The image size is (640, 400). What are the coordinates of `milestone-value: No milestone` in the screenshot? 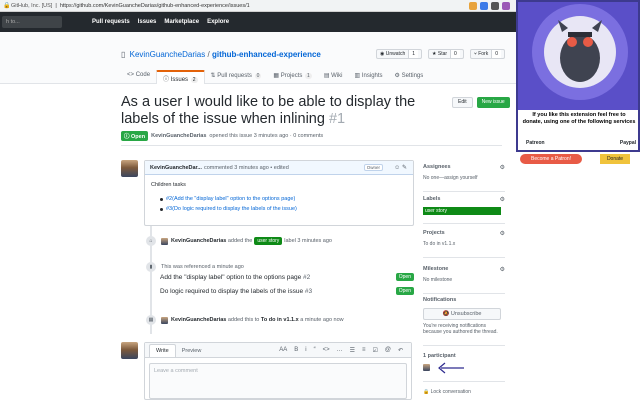 It's located at (438, 280).